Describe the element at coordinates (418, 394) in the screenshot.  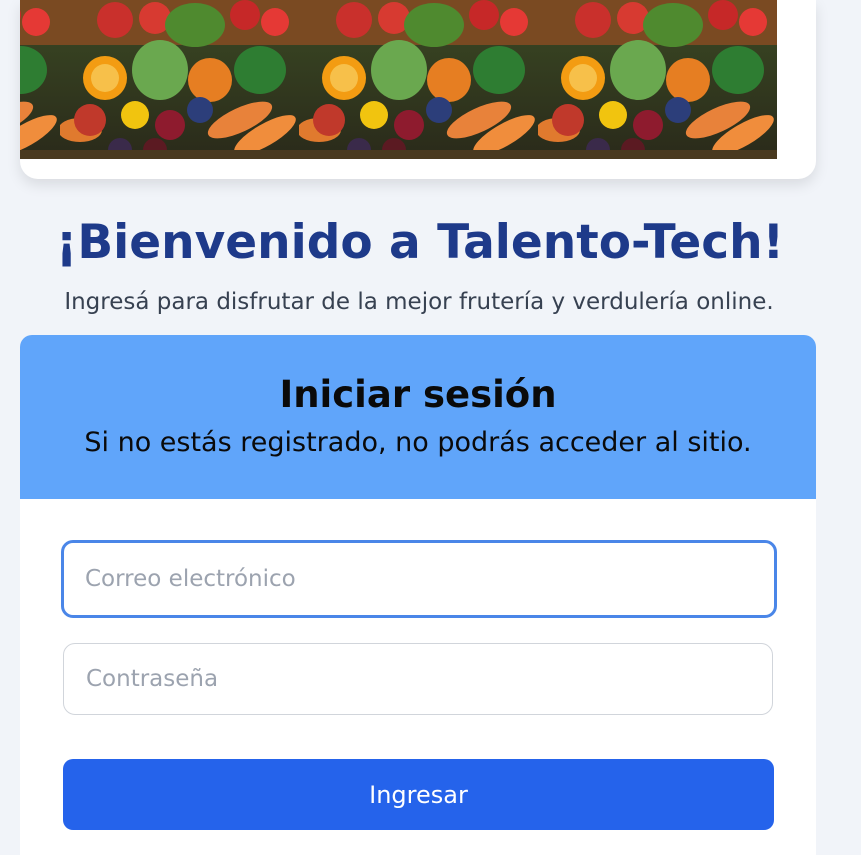
I see `login-title: Iniciar sesión` at that location.